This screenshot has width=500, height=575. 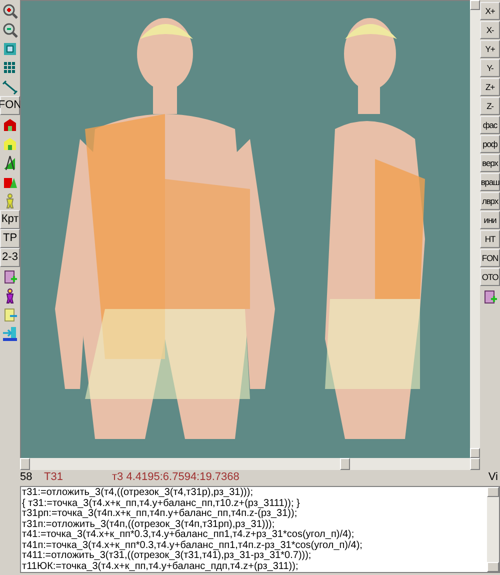 I want to click on toolbar-button: FON, so click(x=490, y=258).